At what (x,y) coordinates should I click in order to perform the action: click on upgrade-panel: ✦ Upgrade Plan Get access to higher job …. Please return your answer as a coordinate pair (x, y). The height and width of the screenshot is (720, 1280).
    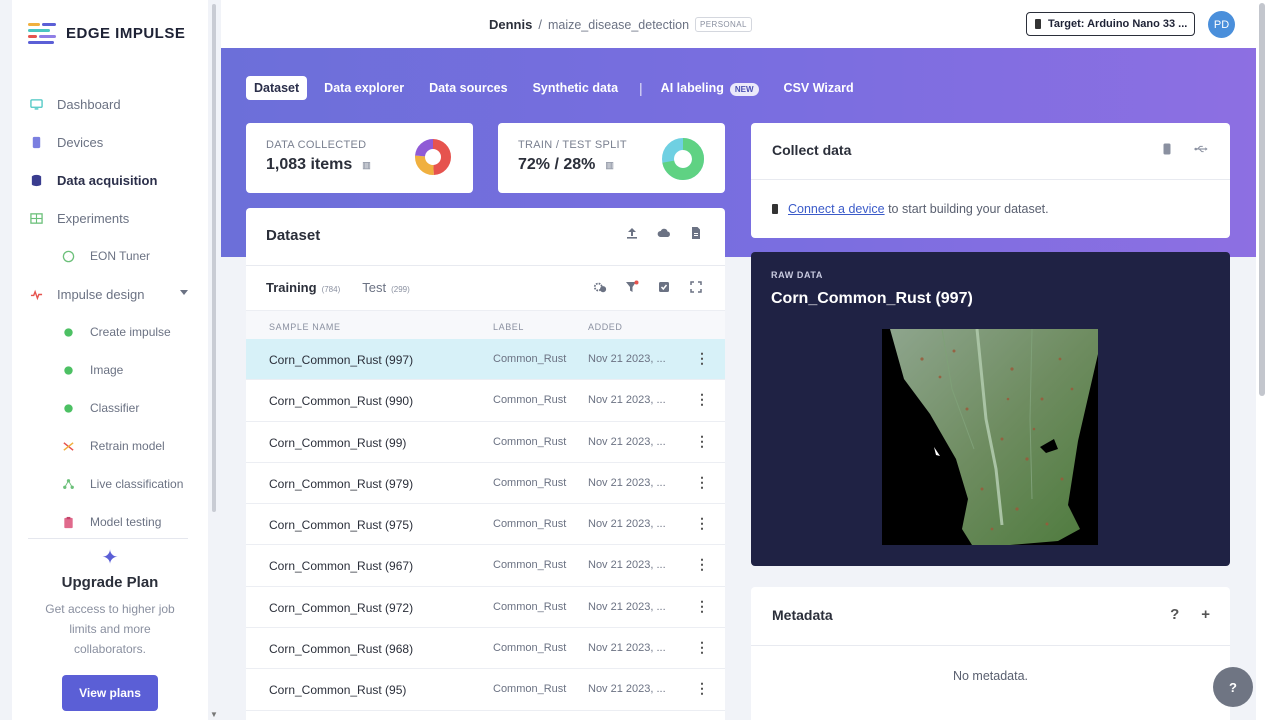
    Looking at the image, I should click on (110, 628).